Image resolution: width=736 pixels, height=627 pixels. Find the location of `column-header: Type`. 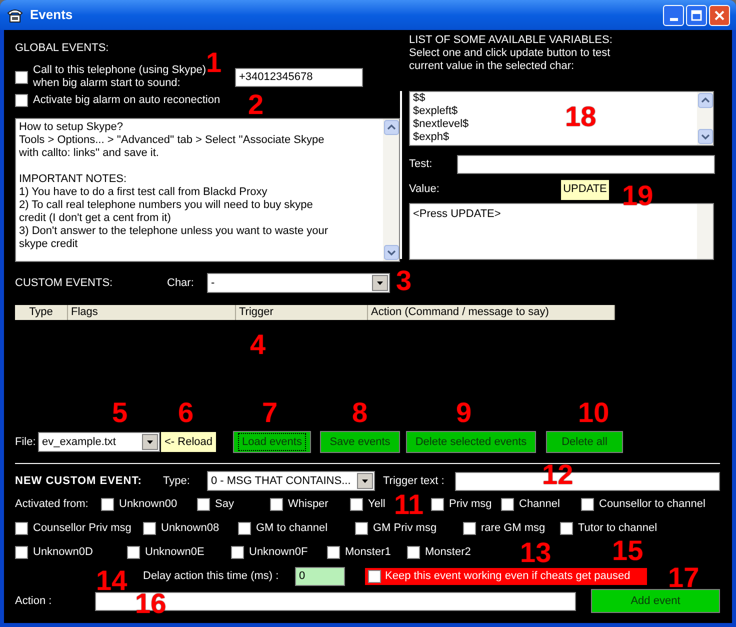

column-header: Type is located at coordinates (41, 312).